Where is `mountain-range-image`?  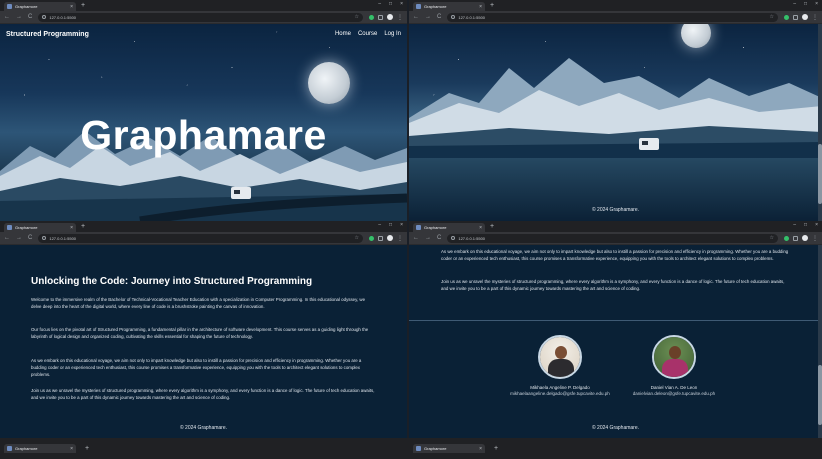
mountain-range-image is located at coordinates (615, 108).